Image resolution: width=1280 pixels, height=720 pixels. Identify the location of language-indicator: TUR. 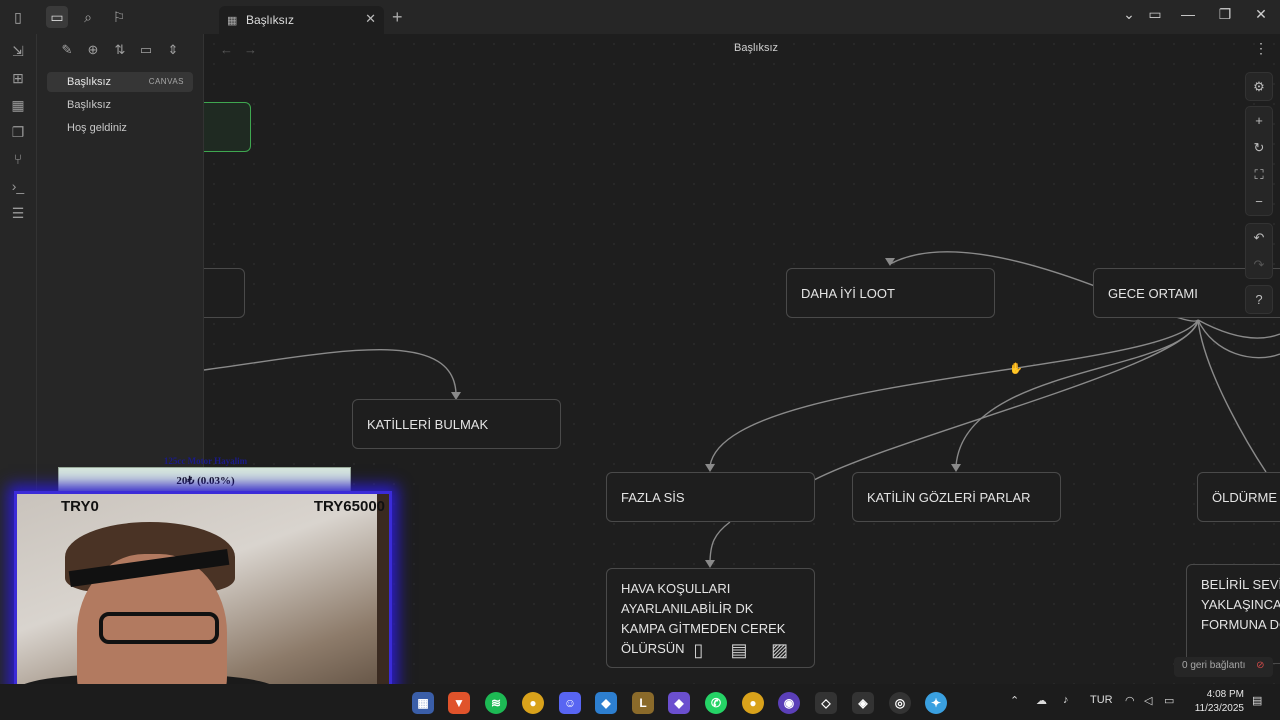
(1101, 700).